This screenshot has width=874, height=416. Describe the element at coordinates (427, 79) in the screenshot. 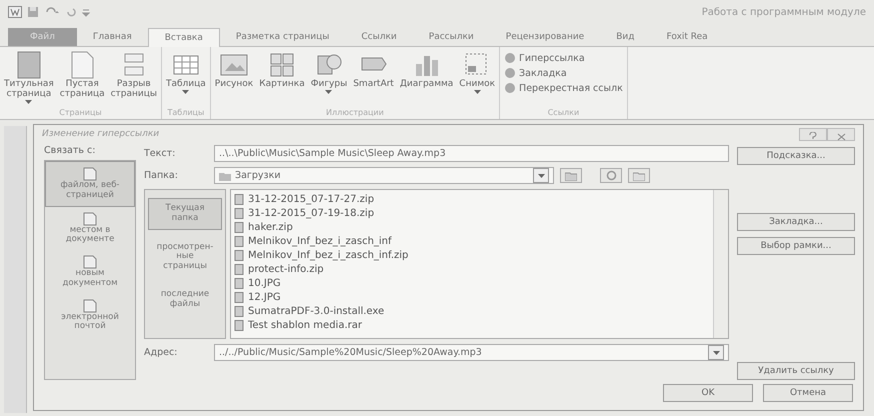

I see `ribbon-button: Диаграмма` at that location.